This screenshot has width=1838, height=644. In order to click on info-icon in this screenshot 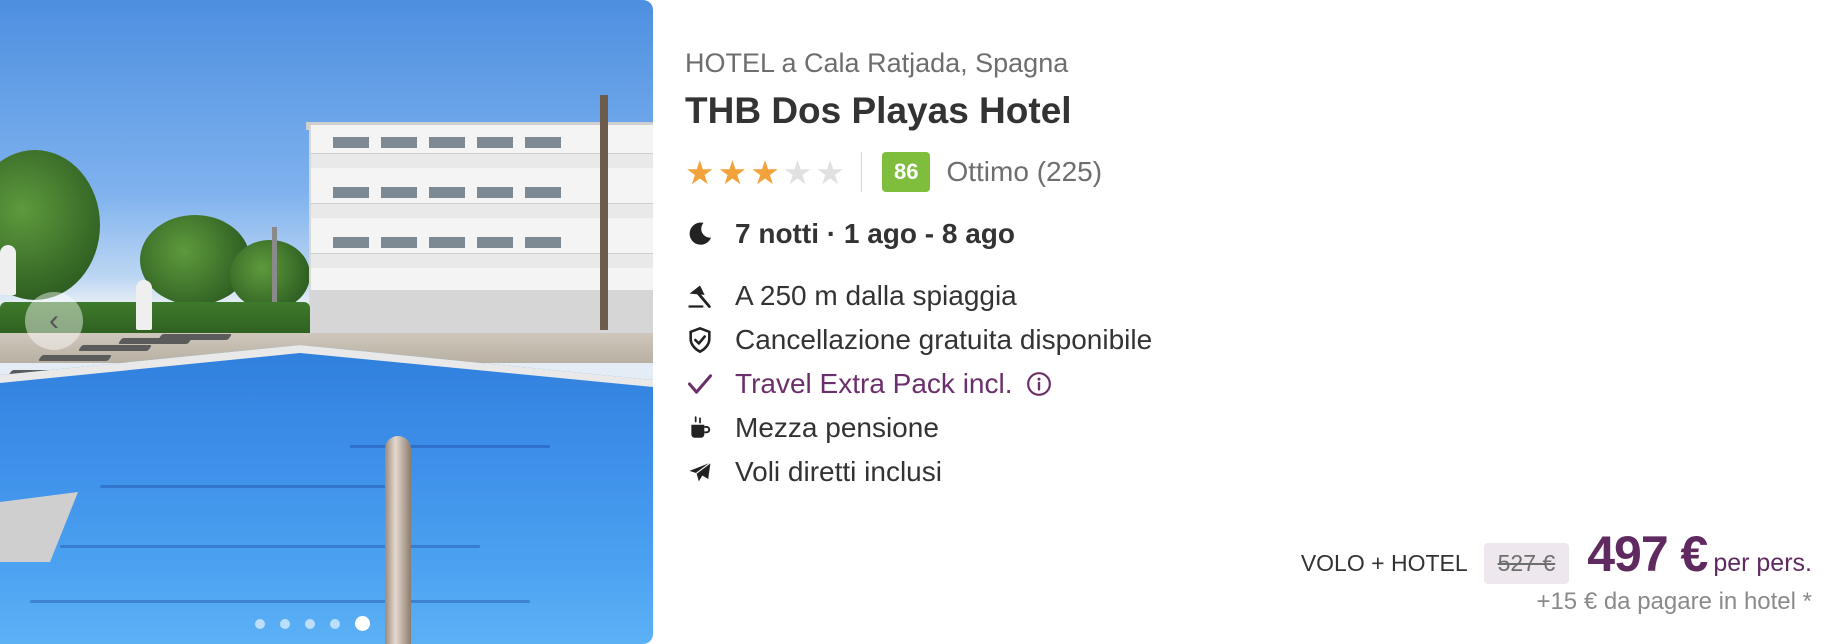, I will do `click(1039, 384)`.